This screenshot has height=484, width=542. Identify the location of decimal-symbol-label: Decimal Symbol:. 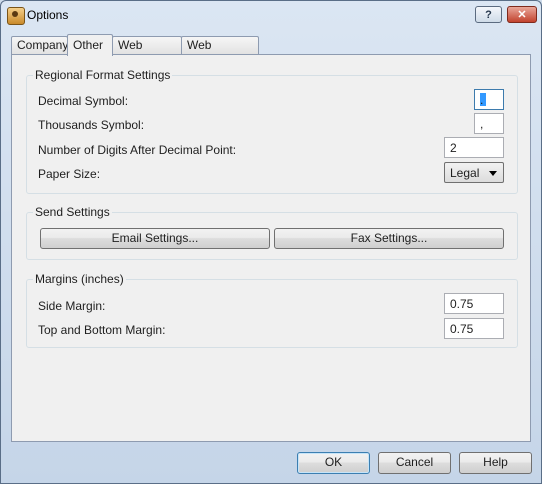
(83, 101).